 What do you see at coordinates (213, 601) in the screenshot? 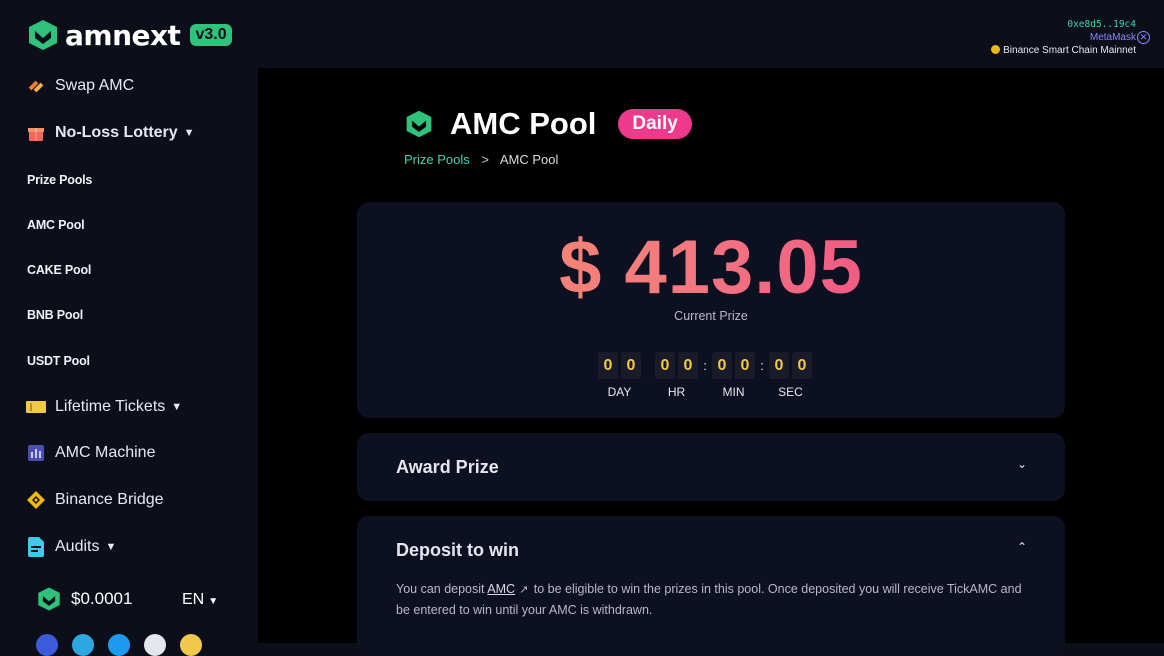
I see `caret-down-icon: ▼` at bounding box center [213, 601].